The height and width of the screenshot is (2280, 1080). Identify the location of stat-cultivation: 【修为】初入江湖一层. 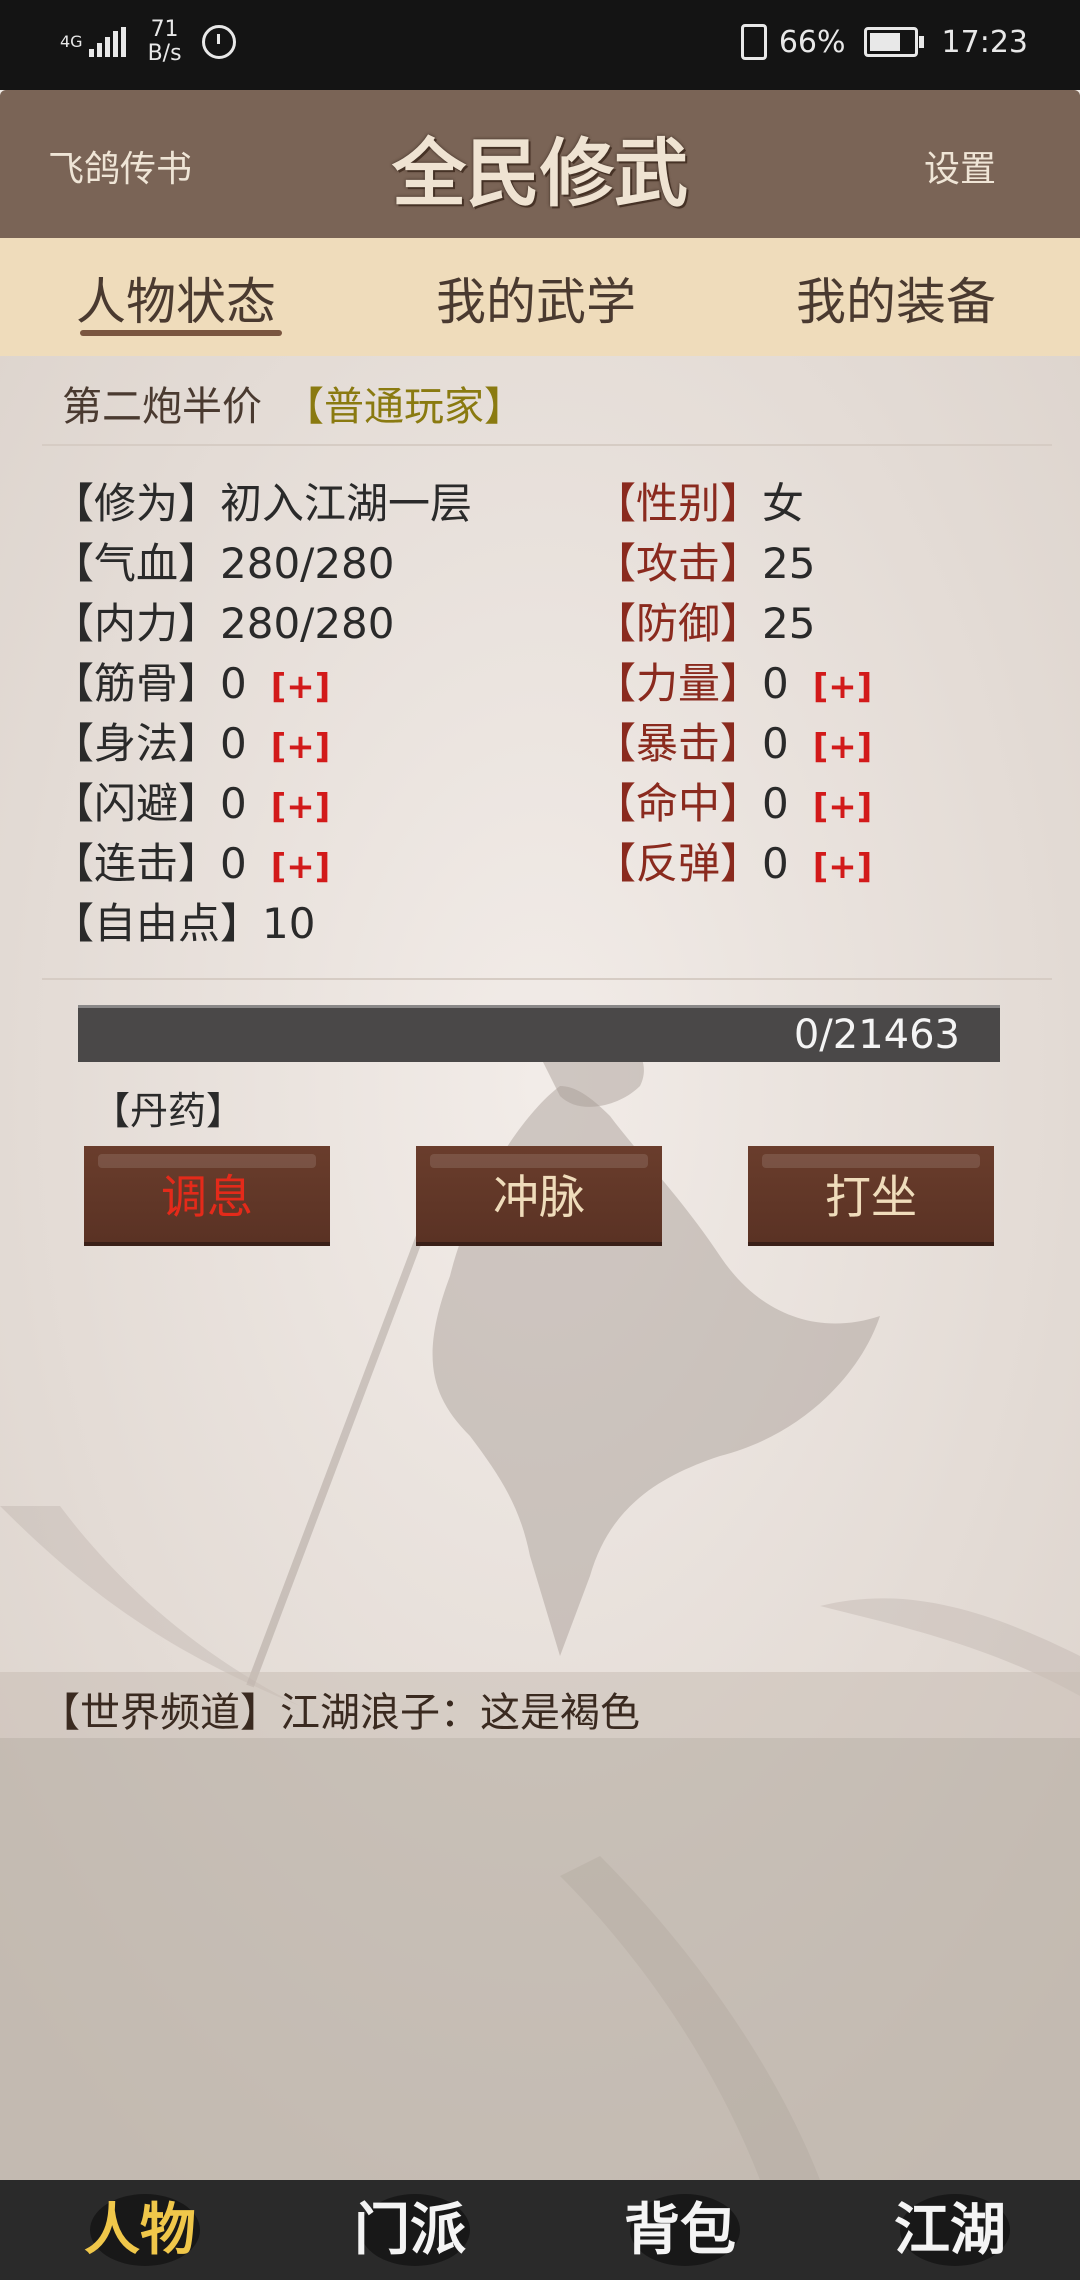
(262, 500).